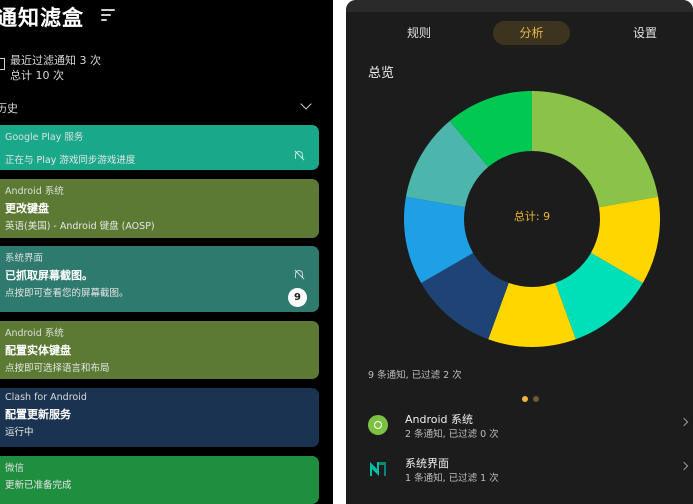 Image resolution: width=693 pixels, height=504 pixels. Describe the element at coordinates (297, 297) in the screenshot. I see `count-badge: 9` at that location.